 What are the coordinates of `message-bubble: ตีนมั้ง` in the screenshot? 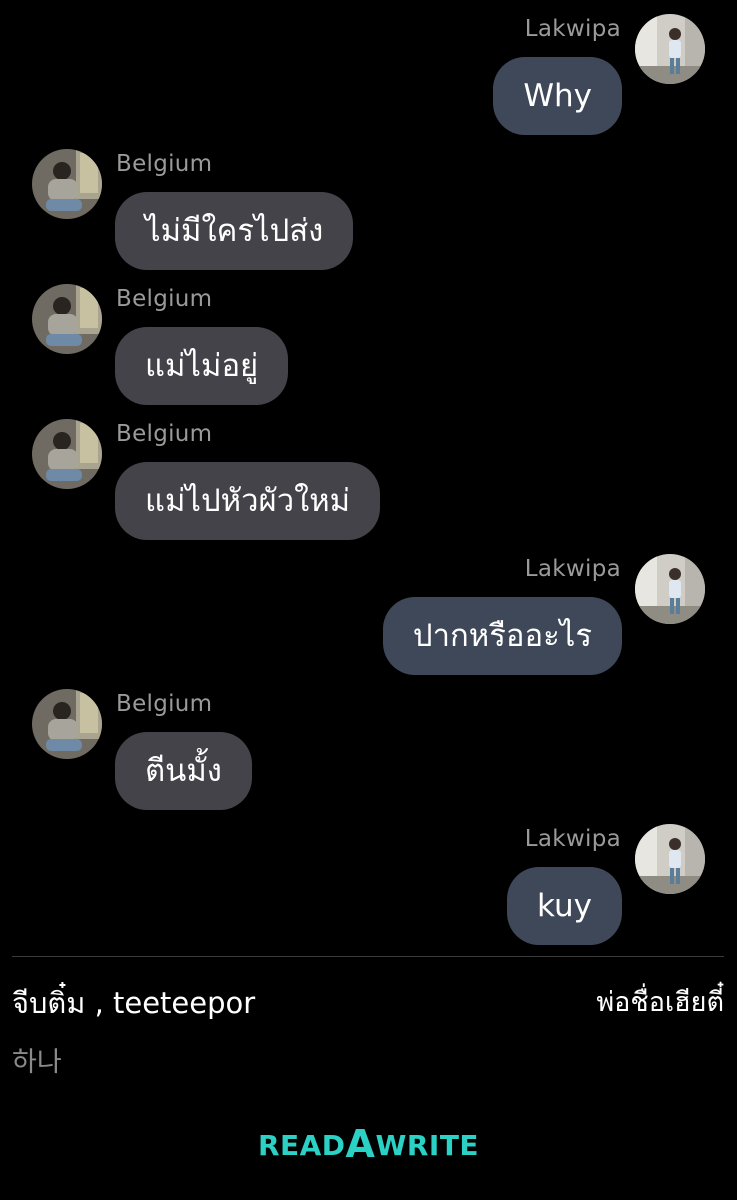 It's located at (183, 771).